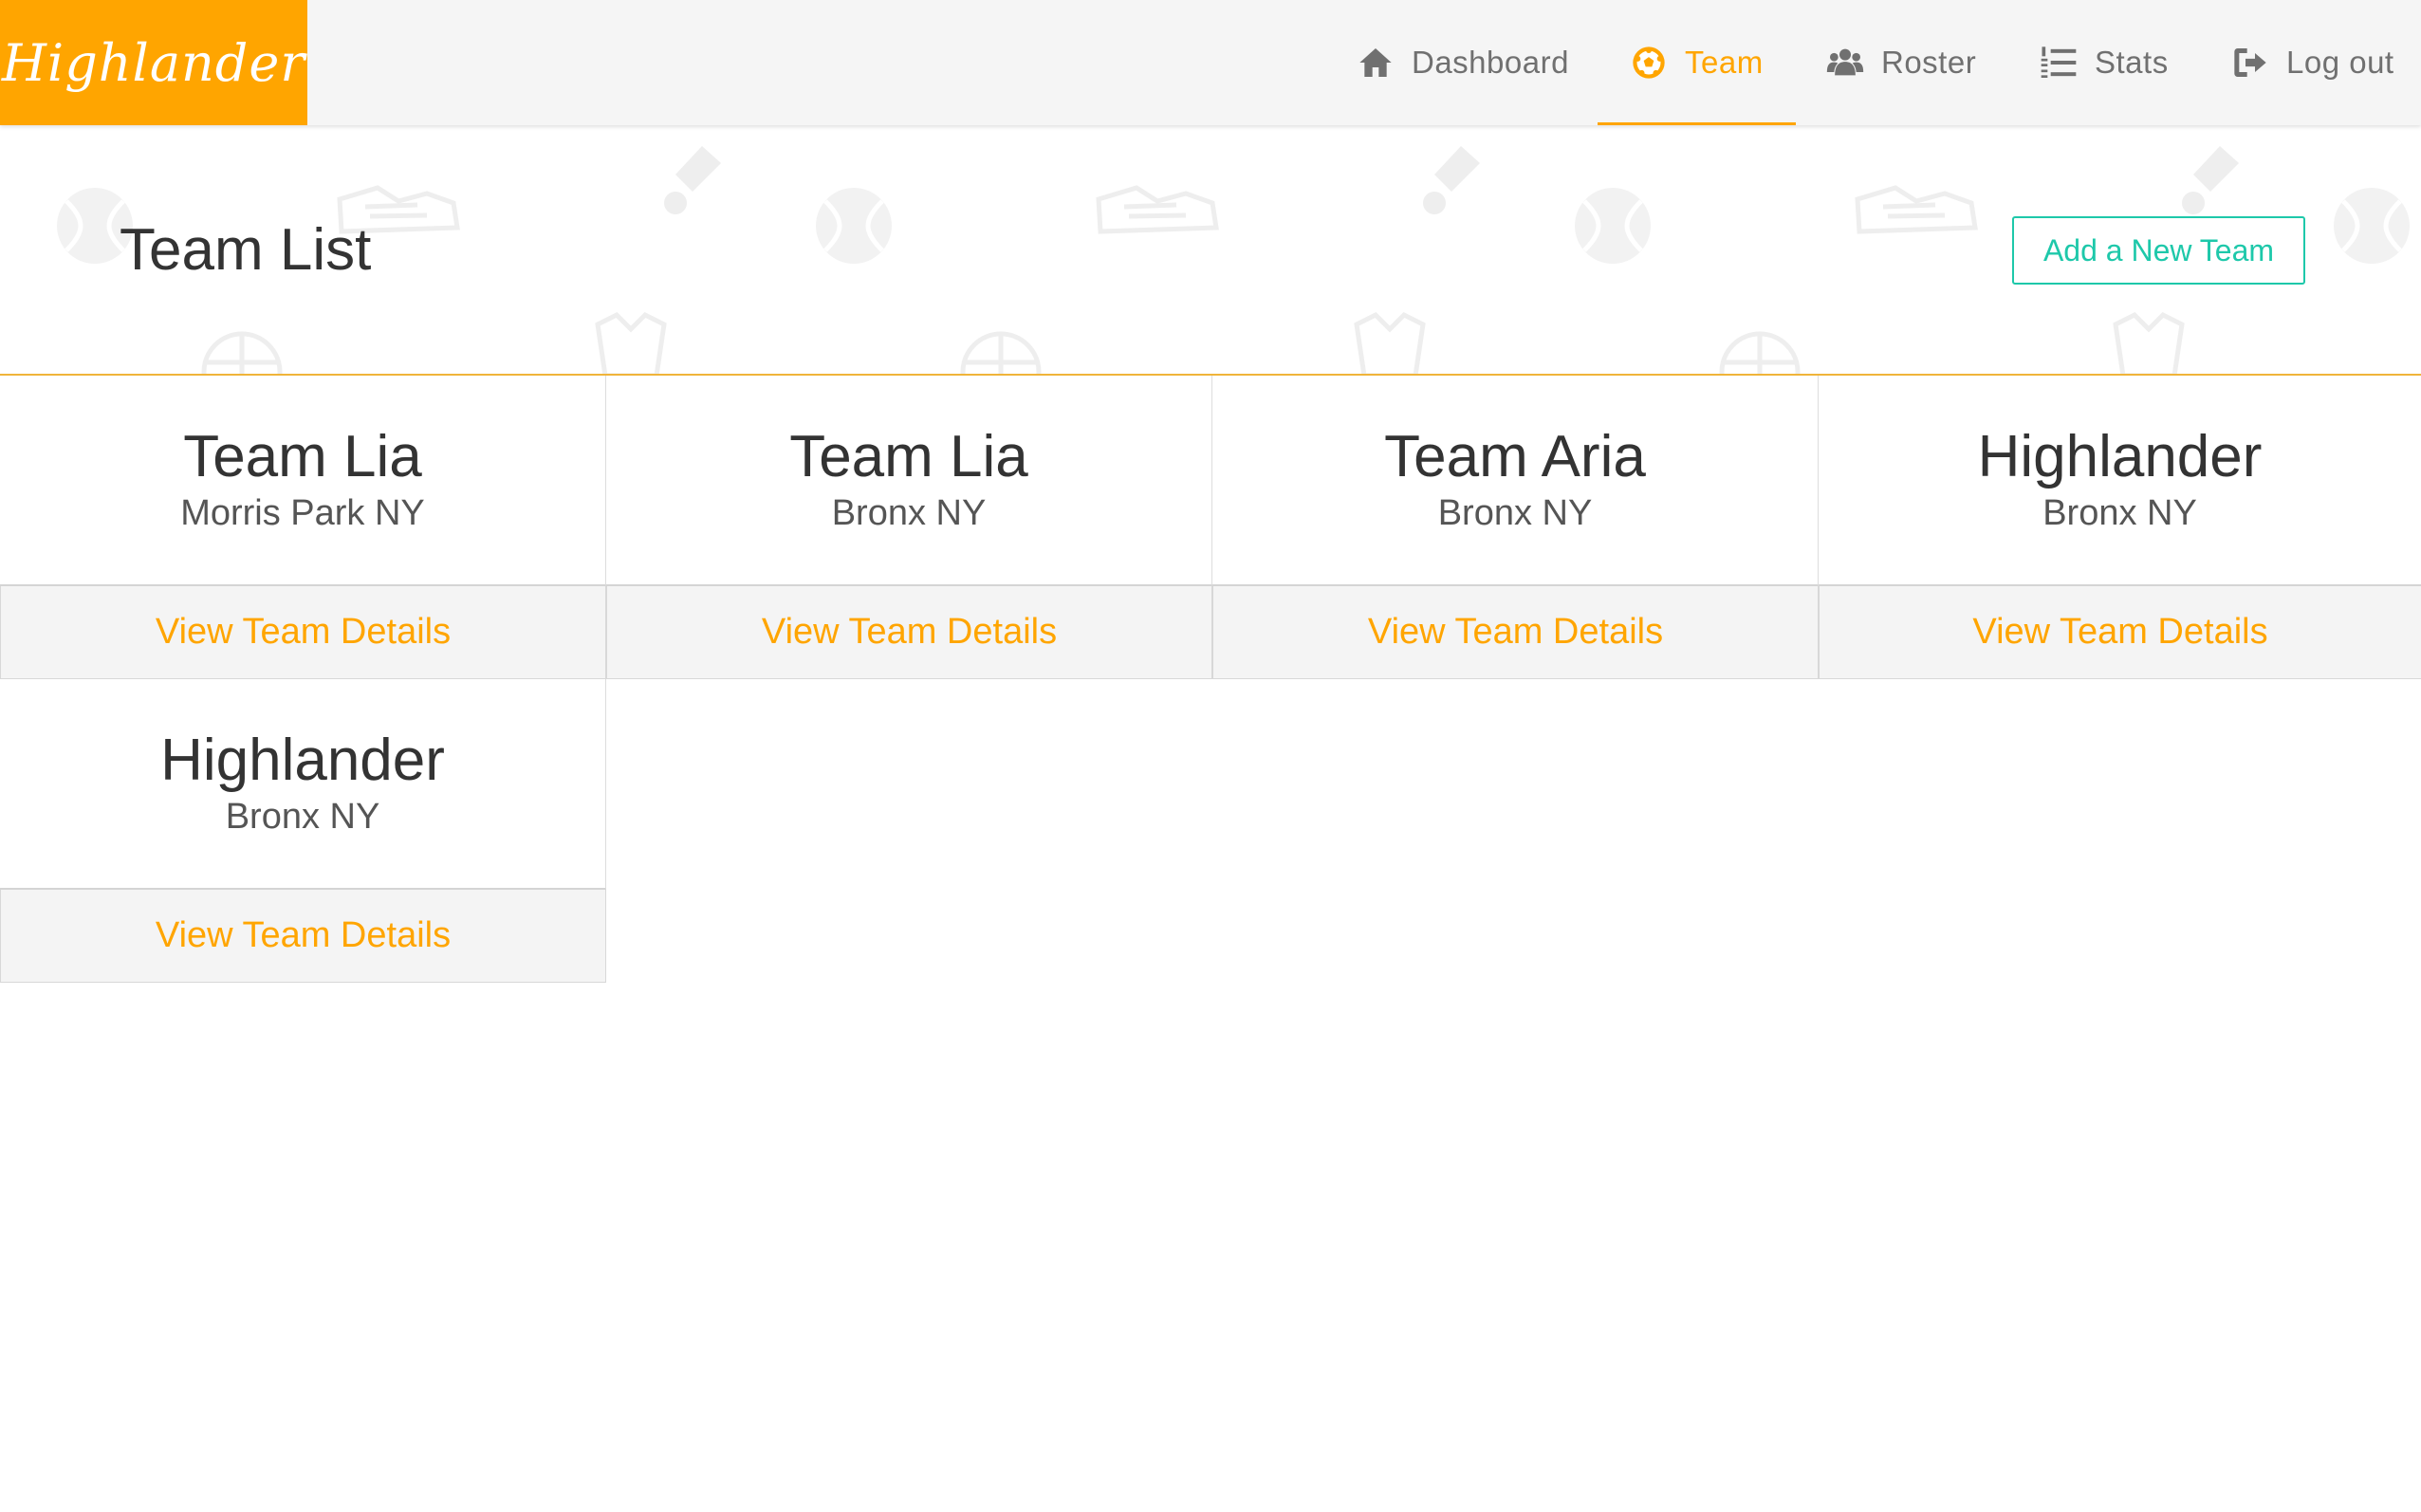 Image resolution: width=2421 pixels, height=1512 pixels. Describe the element at coordinates (1929, 62) in the screenshot. I see `nav-label-roster: Roster` at that location.